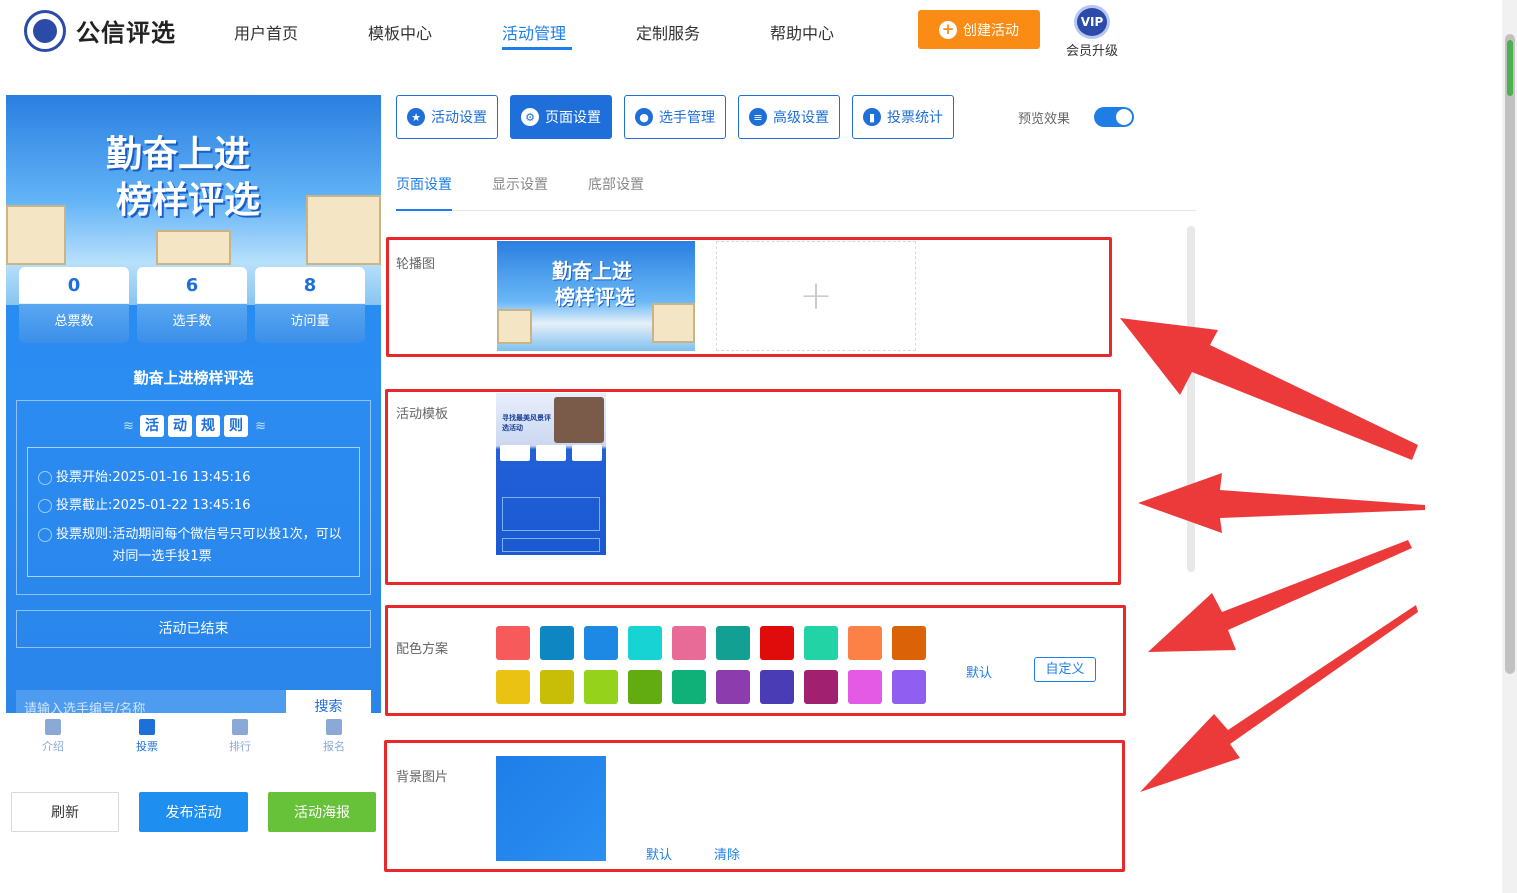 The image size is (1517, 893). Describe the element at coordinates (180, 426) in the screenshot. I see `rules-title-char: 动` at that location.